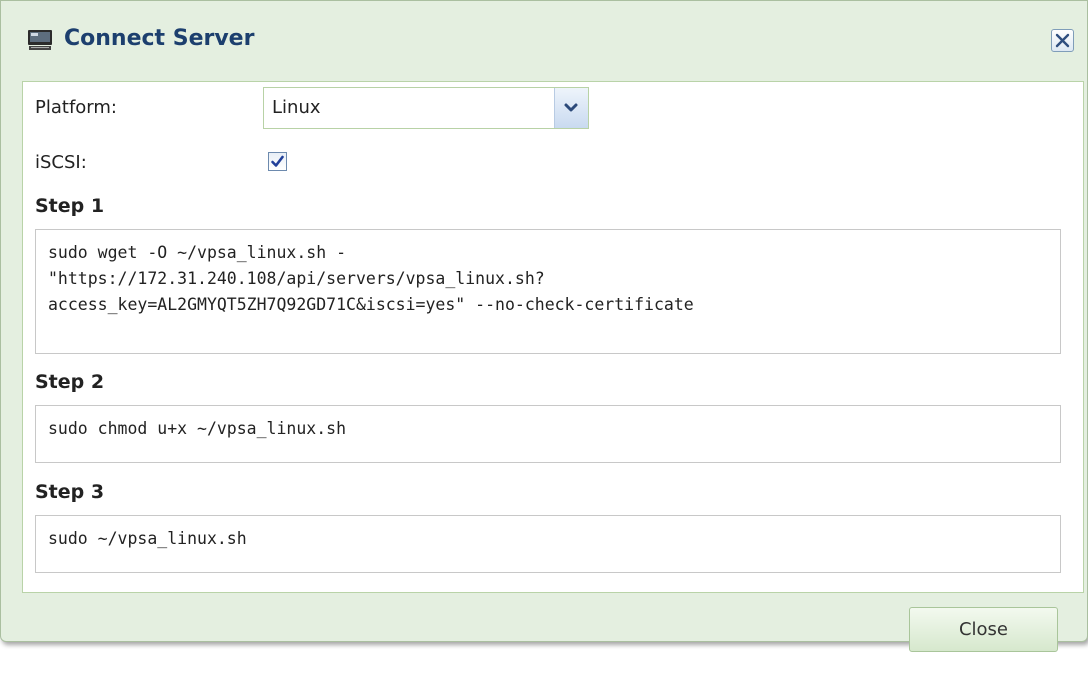 The width and height of the screenshot is (1088, 675). I want to click on step-3-command: sudo ~/vpsa_linux.sh, so click(548, 544).